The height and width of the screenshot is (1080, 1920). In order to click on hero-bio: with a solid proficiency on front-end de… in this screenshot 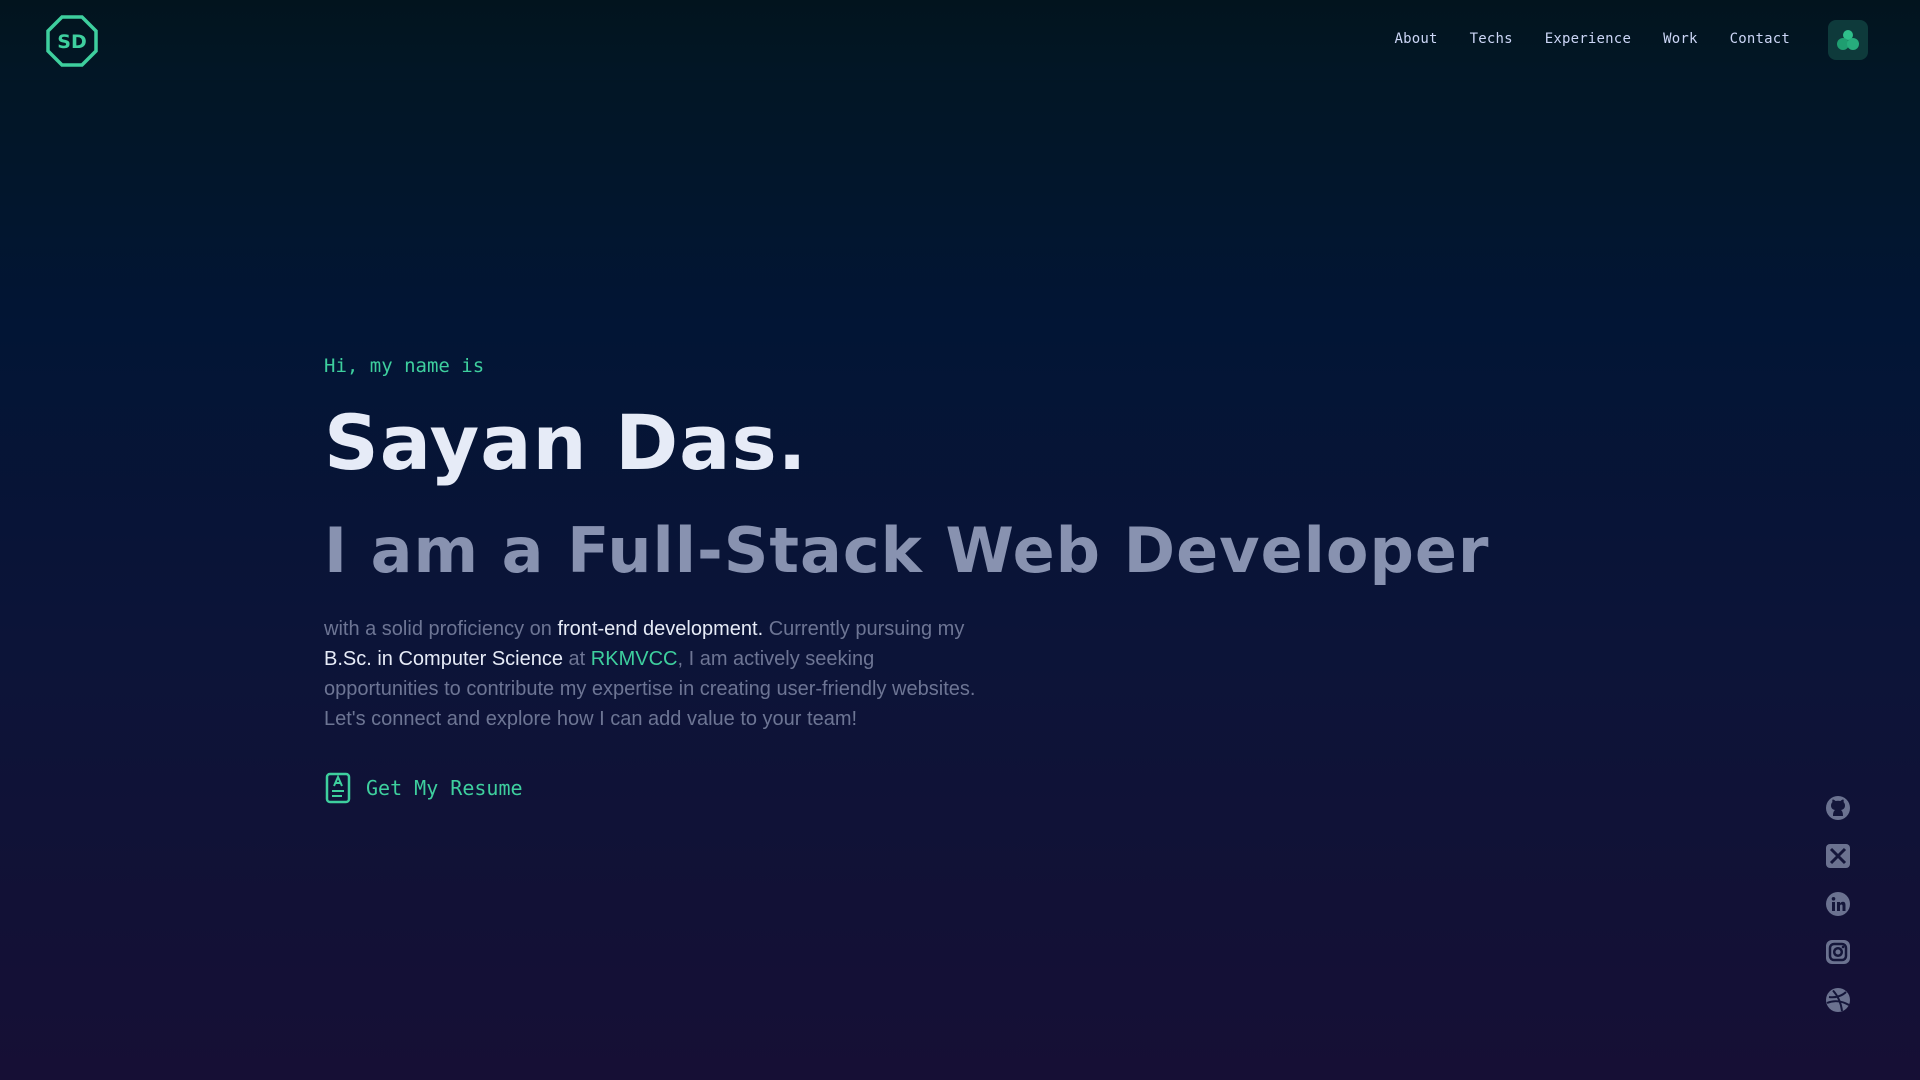, I will do `click(654, 674)`.